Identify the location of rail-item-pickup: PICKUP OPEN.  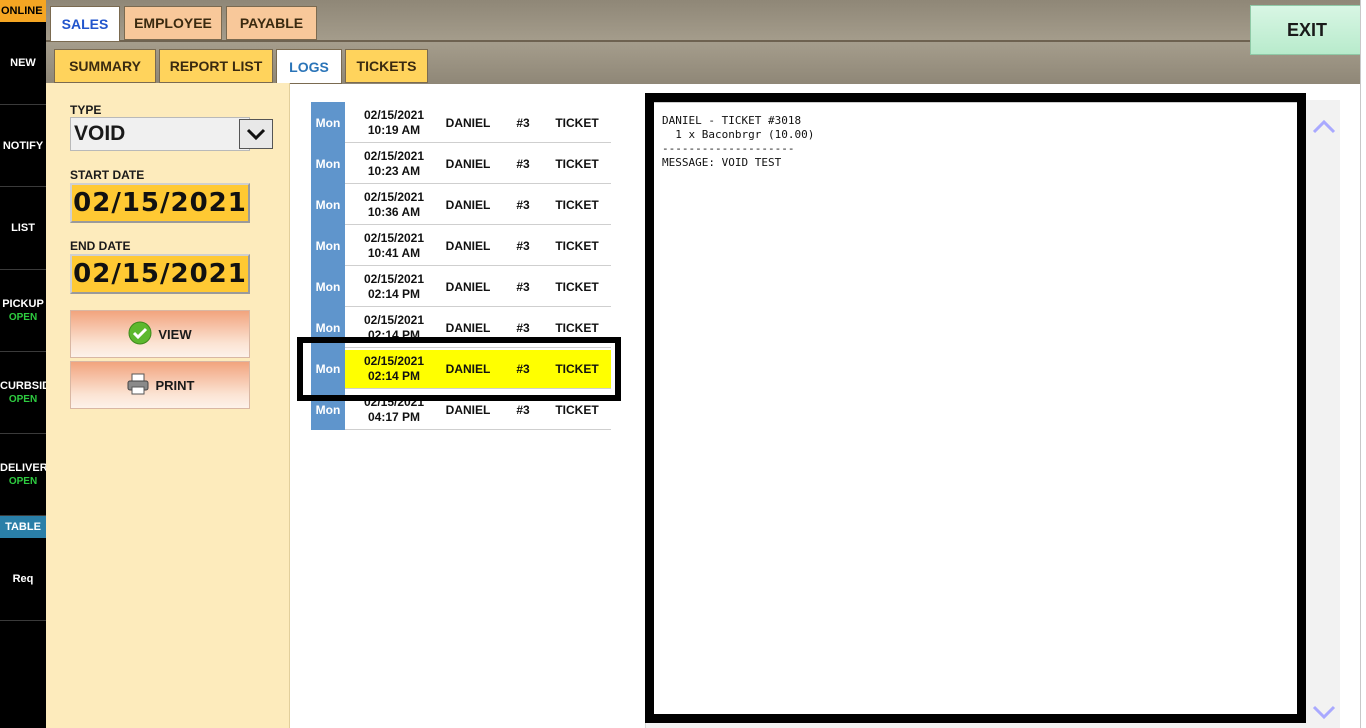
(23, 311).